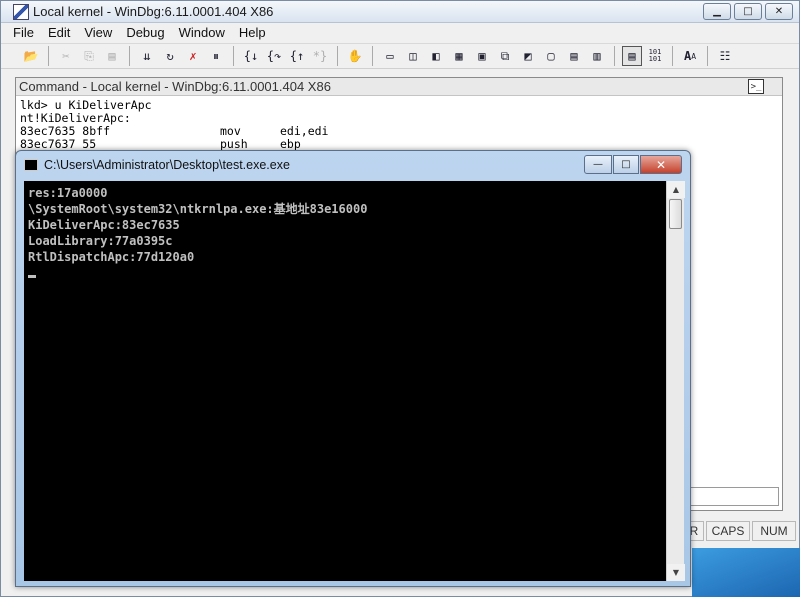 The width and height of the screenshot is (800, 597). I want to click on minimize-icon: ▁, so click(717, 11).